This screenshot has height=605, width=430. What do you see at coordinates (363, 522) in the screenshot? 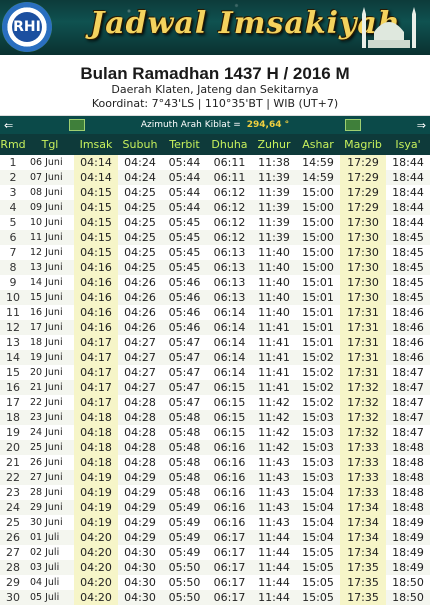
I see `time-cell: 17:34` at bounding box center [363, 522].